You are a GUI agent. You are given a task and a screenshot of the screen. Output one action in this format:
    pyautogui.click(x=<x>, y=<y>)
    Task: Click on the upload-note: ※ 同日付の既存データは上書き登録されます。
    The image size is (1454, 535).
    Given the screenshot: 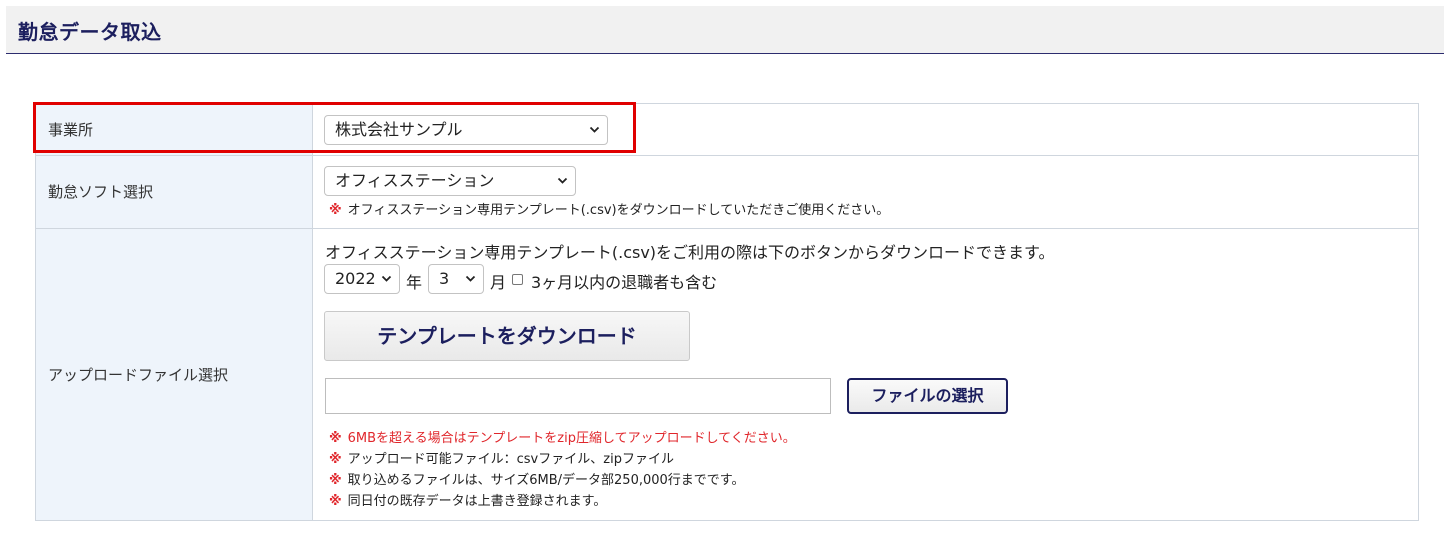 What is the action you would take?
    pyautogui.click(x=467, y=499)
    